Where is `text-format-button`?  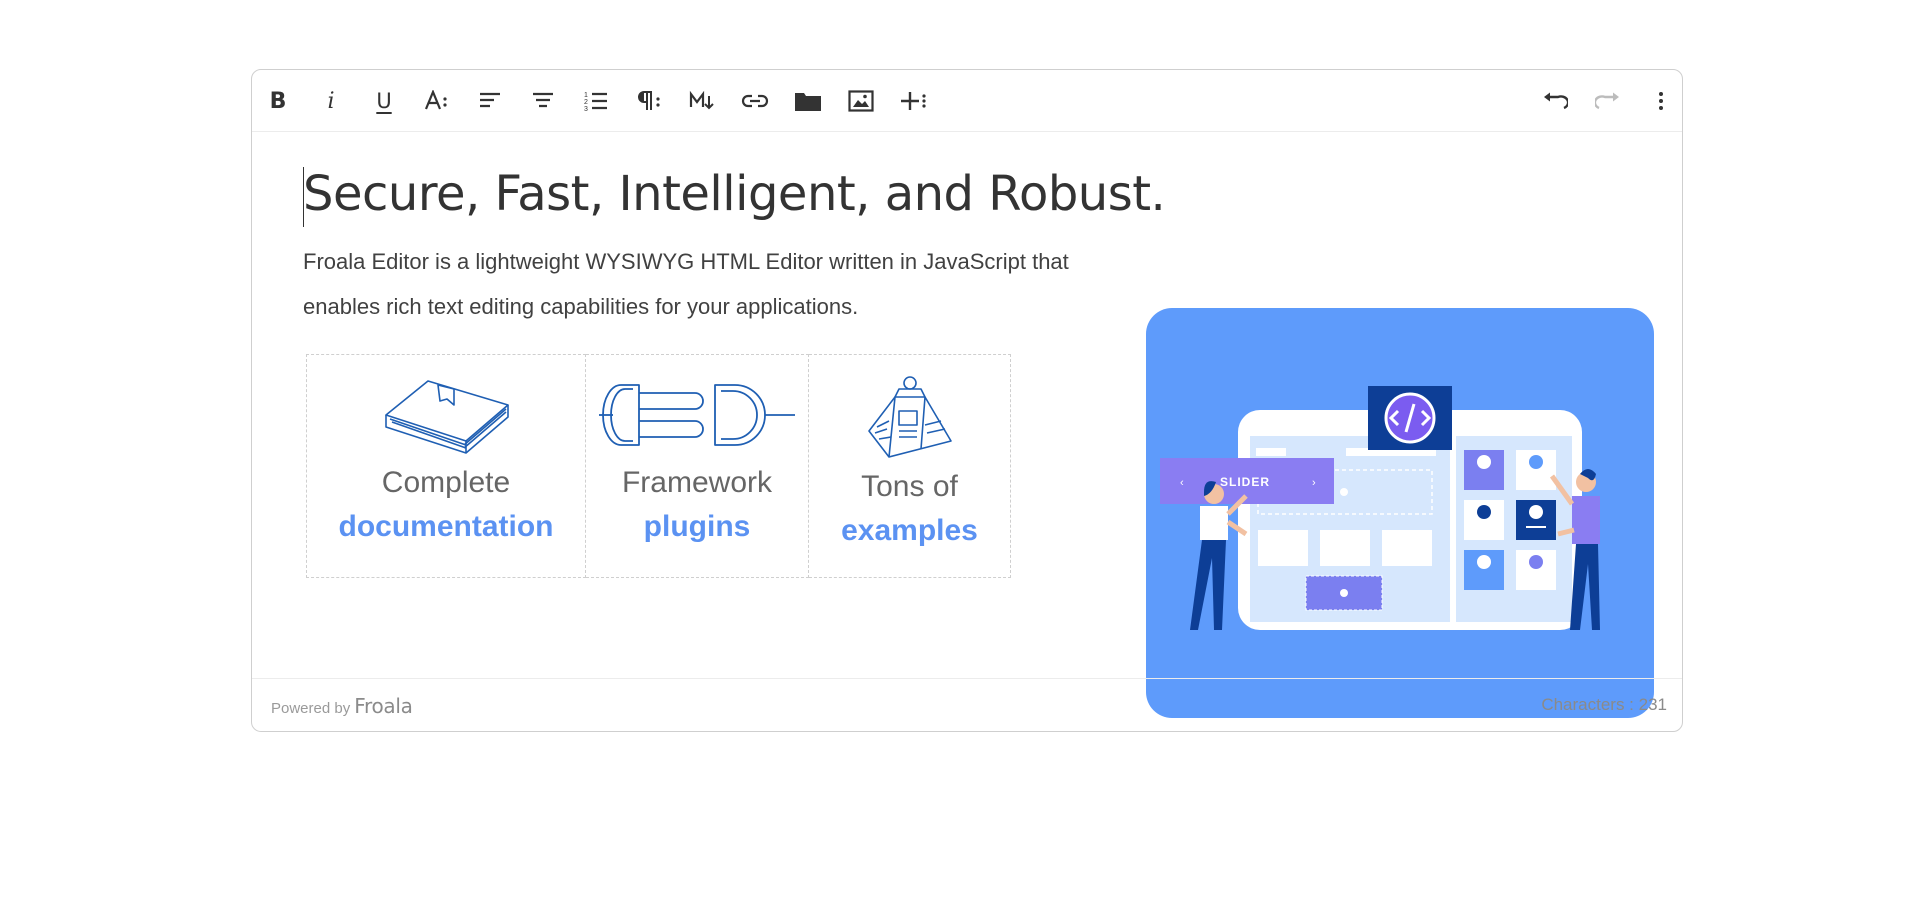
text-format-button is located at coordinates (437, 101).